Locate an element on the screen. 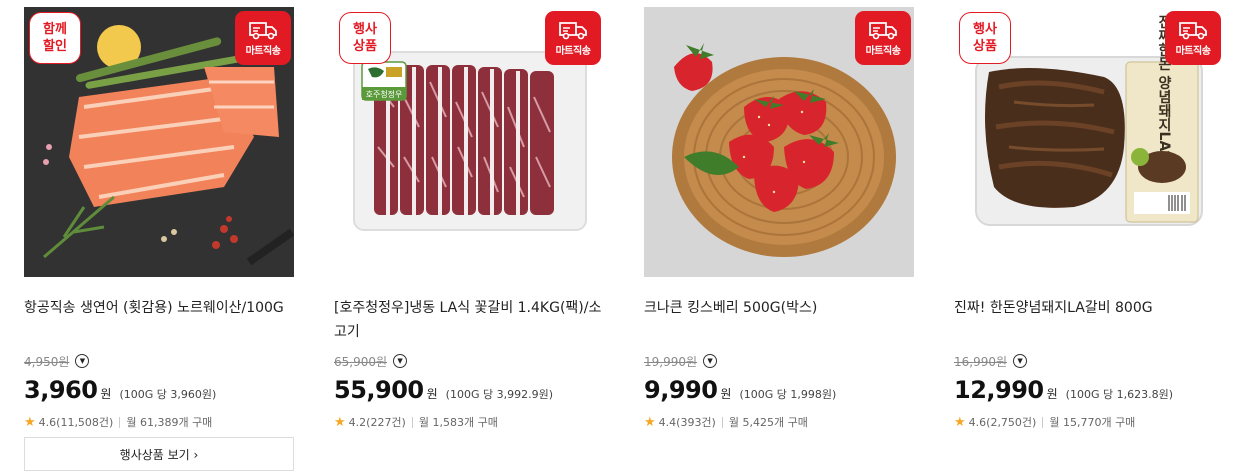 The width and height of the screenshot is (1248, 475). rating-row: ★ 4.2(227건) 월 1,583개 구매 is located at coordinates (469, 422).